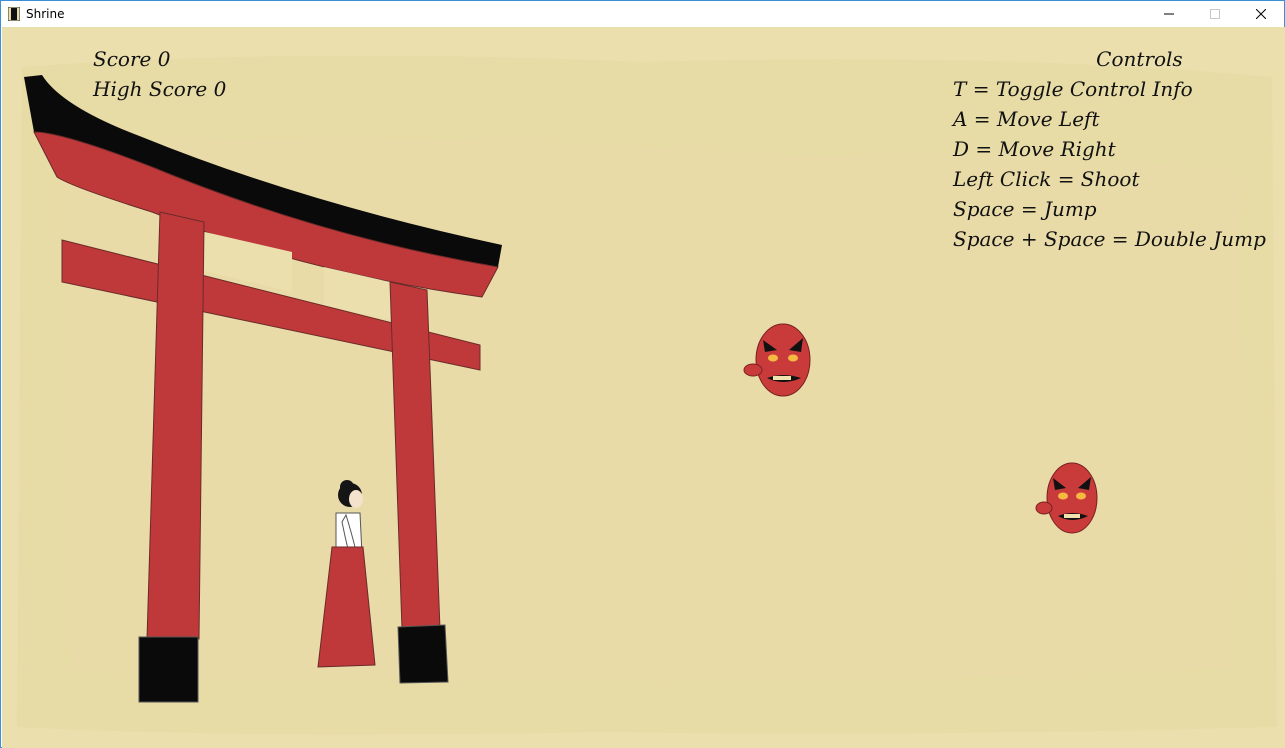 The height and width of the screenshot is (748, 1285). I want to click on window-controls, so click(1215, 14).